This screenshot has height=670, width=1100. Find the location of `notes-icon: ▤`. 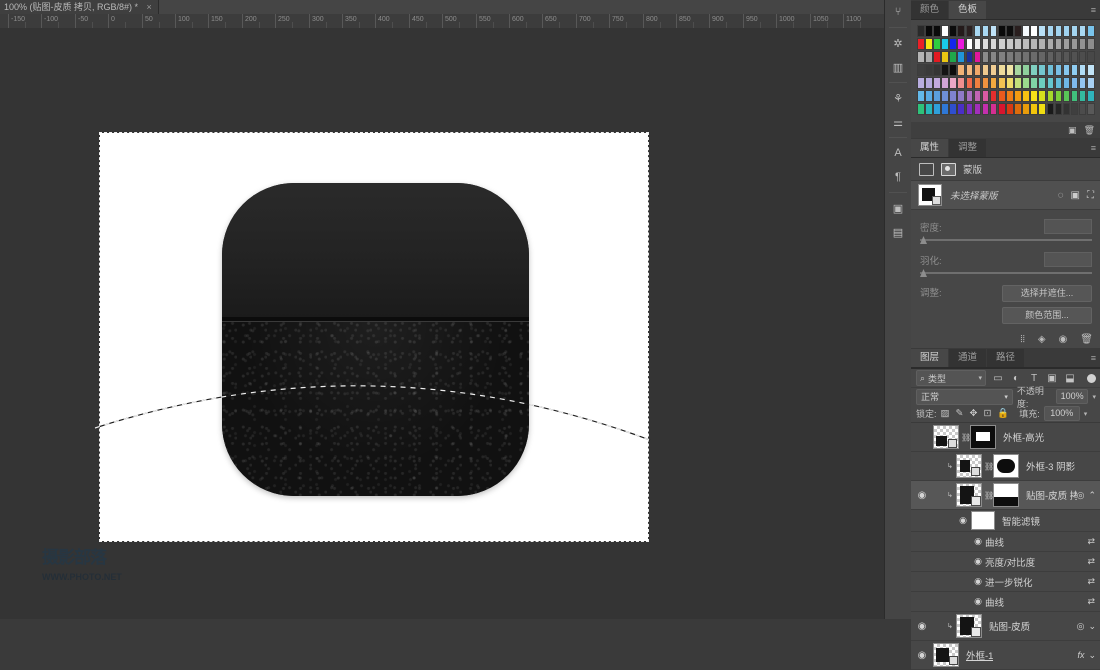

notes-icon: ▤ is located at coordinates (898, 232).